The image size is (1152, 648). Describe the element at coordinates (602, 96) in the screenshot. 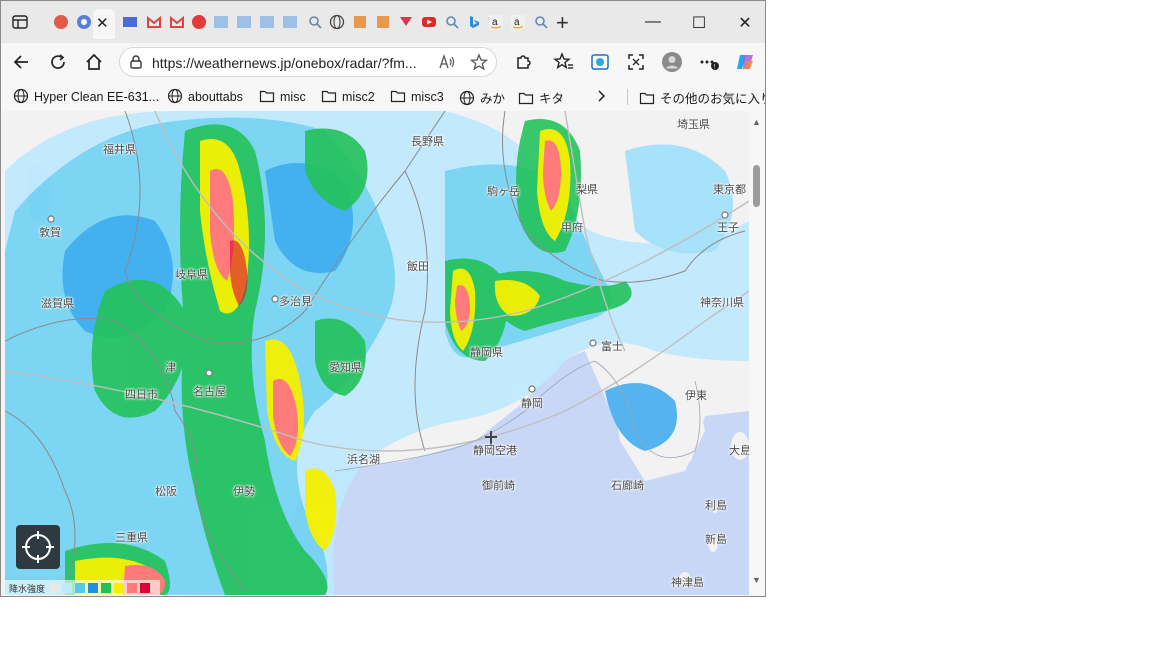

I see `chevron-right-icon` at that location.